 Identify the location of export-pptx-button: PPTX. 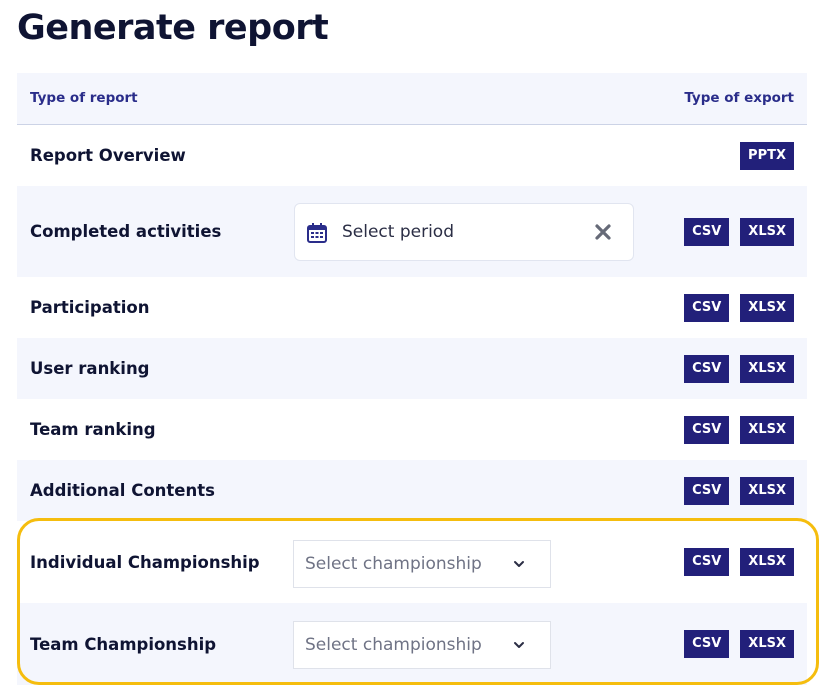
(767, 155).